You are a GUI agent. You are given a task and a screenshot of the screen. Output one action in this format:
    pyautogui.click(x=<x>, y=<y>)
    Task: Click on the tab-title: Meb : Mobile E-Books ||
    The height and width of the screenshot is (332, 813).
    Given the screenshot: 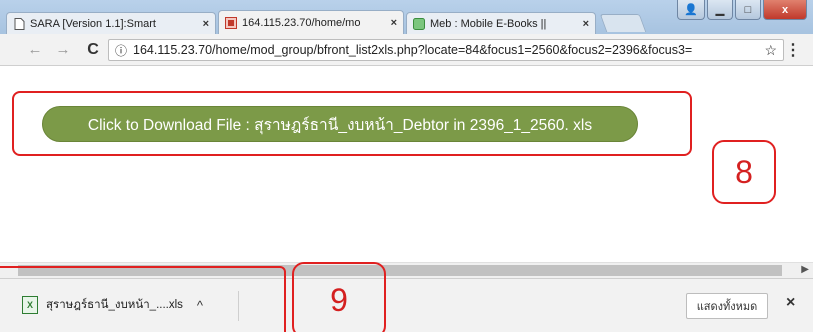 What is the action you would take?
    pyautogui.click(x=488, y=23)
    